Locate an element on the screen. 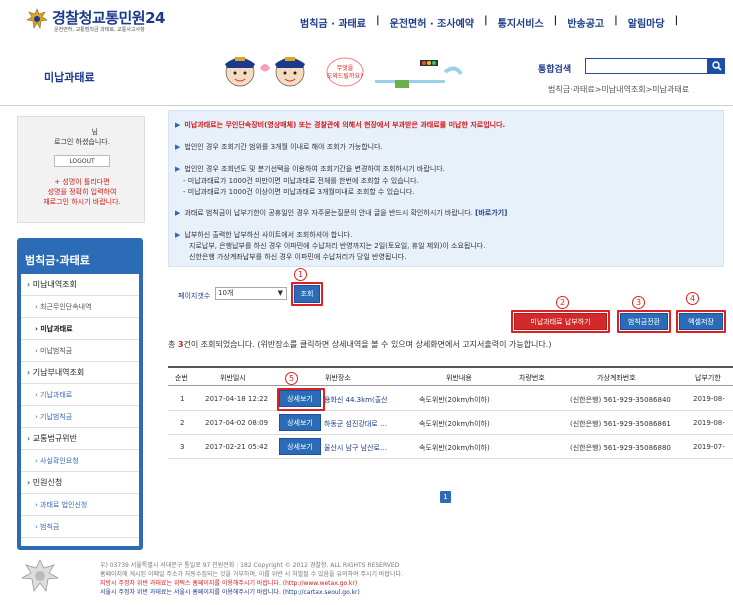 Image resolution: width=733 pixels, height=605 pixels. svg-text: 도와드릴까요? is located at coordinates (345, 76).